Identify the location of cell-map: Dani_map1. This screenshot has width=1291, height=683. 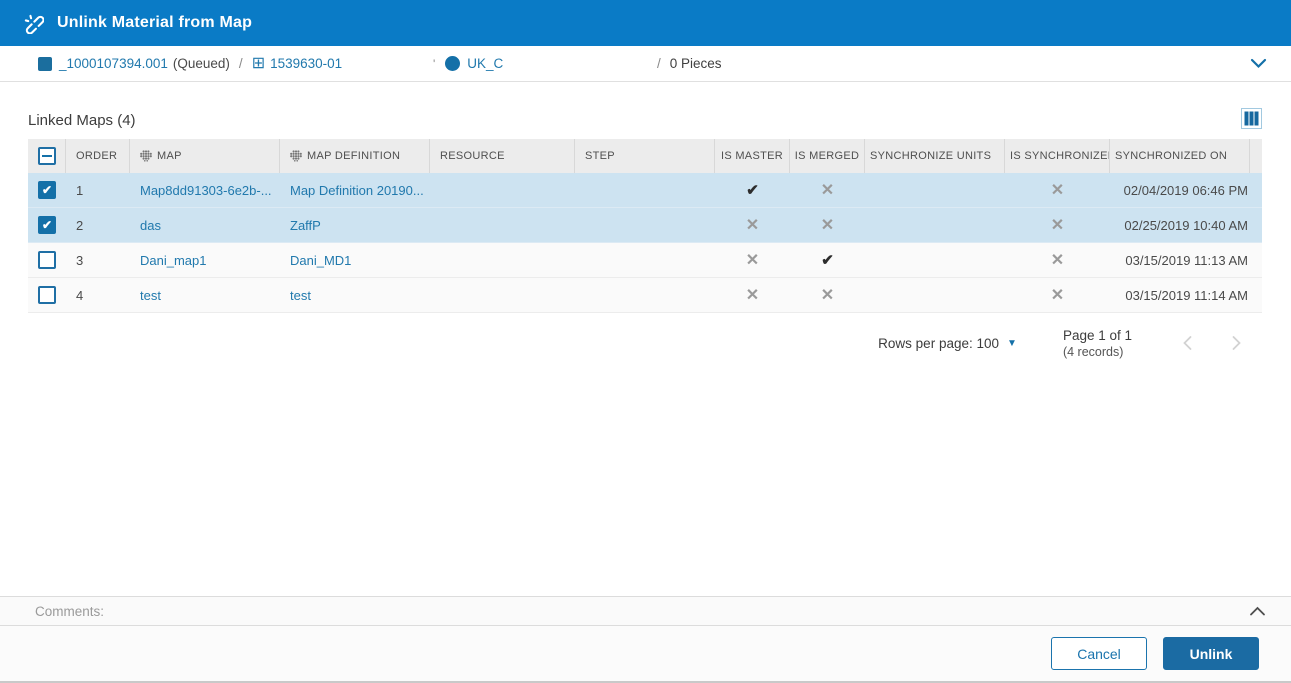
(205, 260).